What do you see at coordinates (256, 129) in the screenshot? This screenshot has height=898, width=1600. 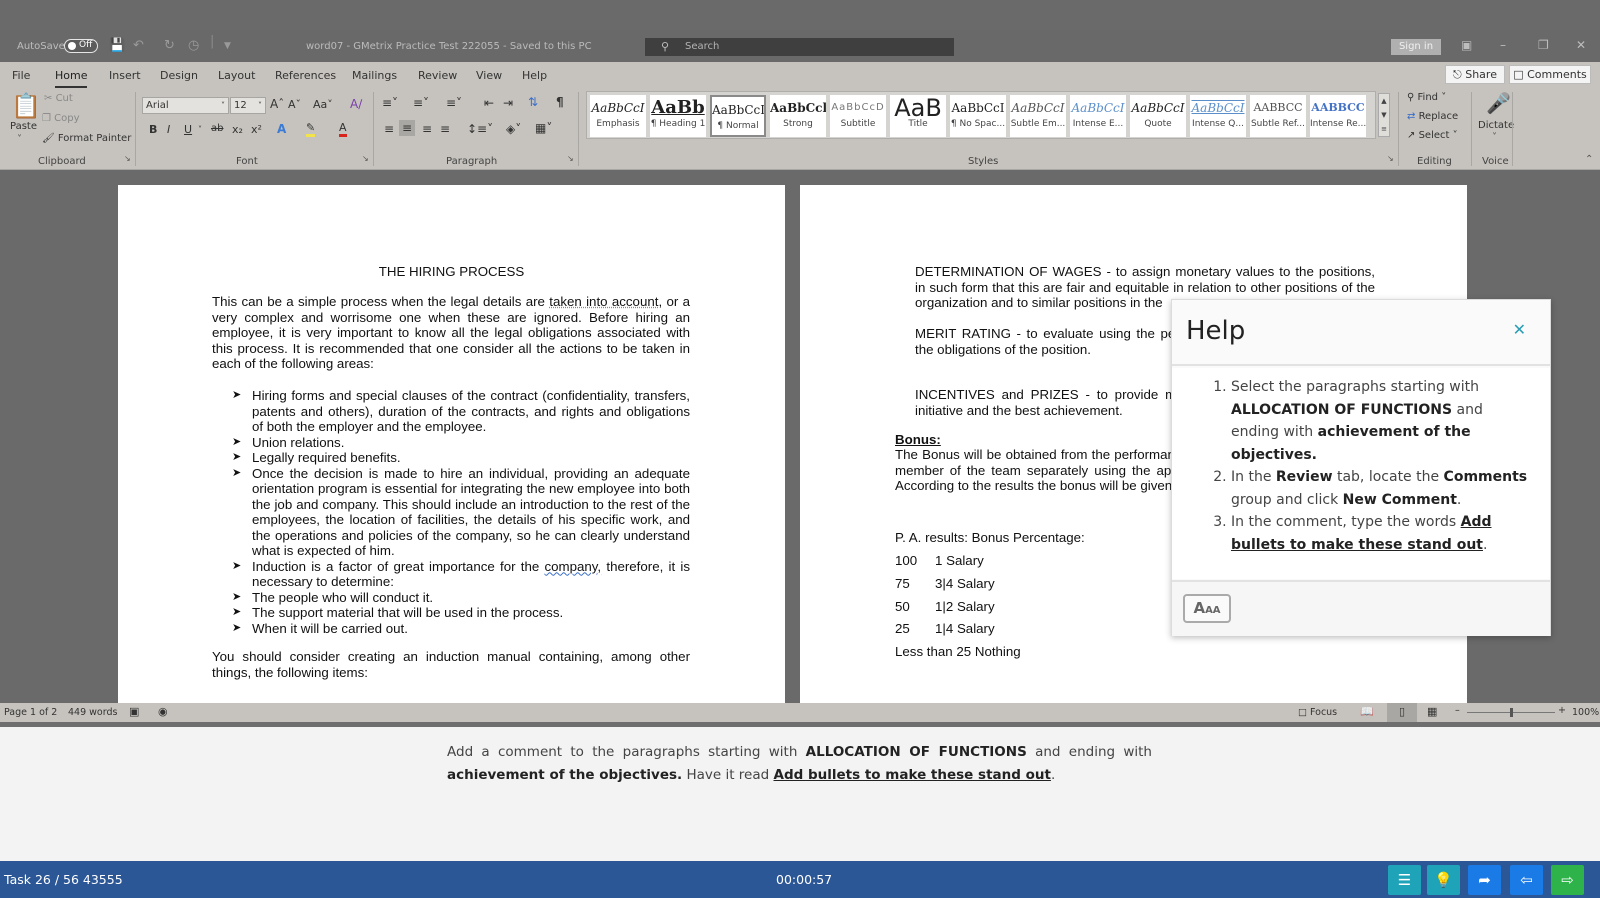 I see `superscript-icon: x²` at bounding box center [256, 129].